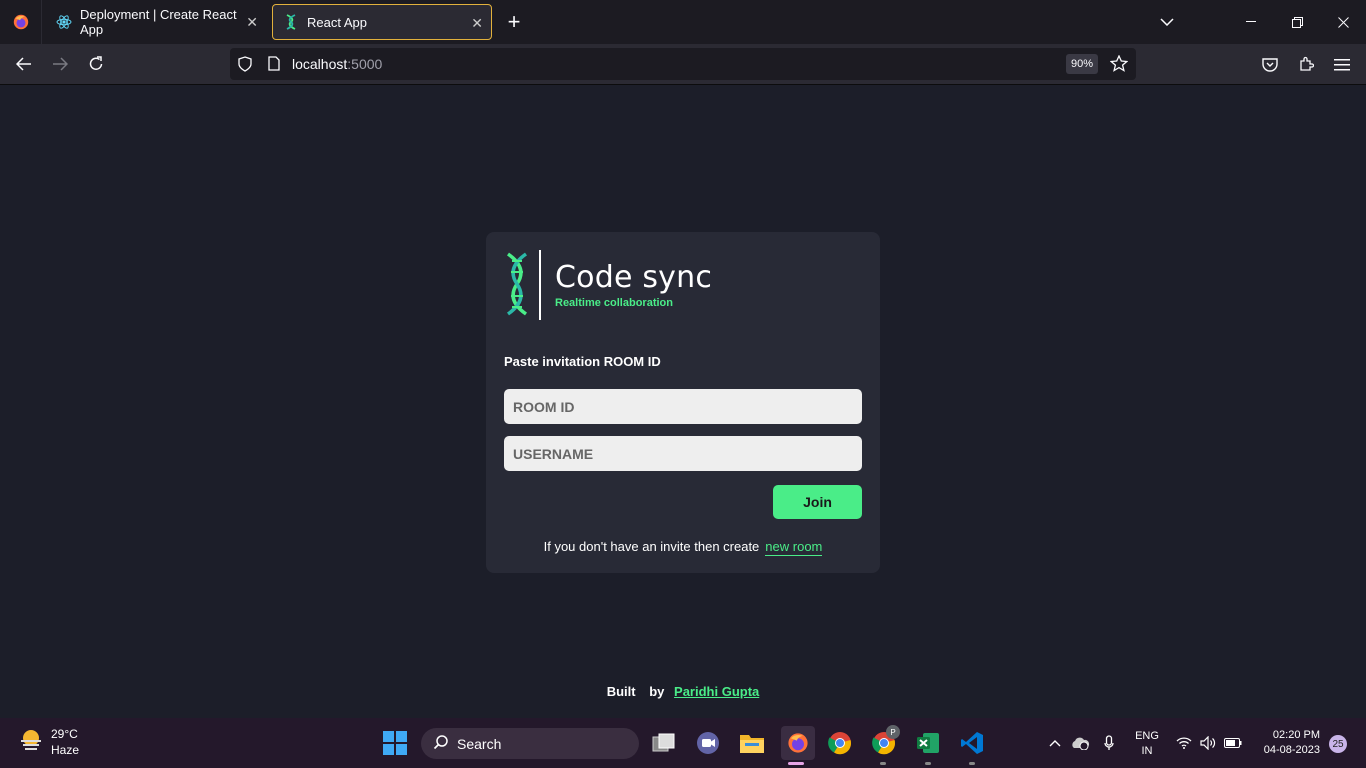 Image resolution: width=1366 pixels, height=768 pixels. I want to click on battery-icon, so click(1233, 743).